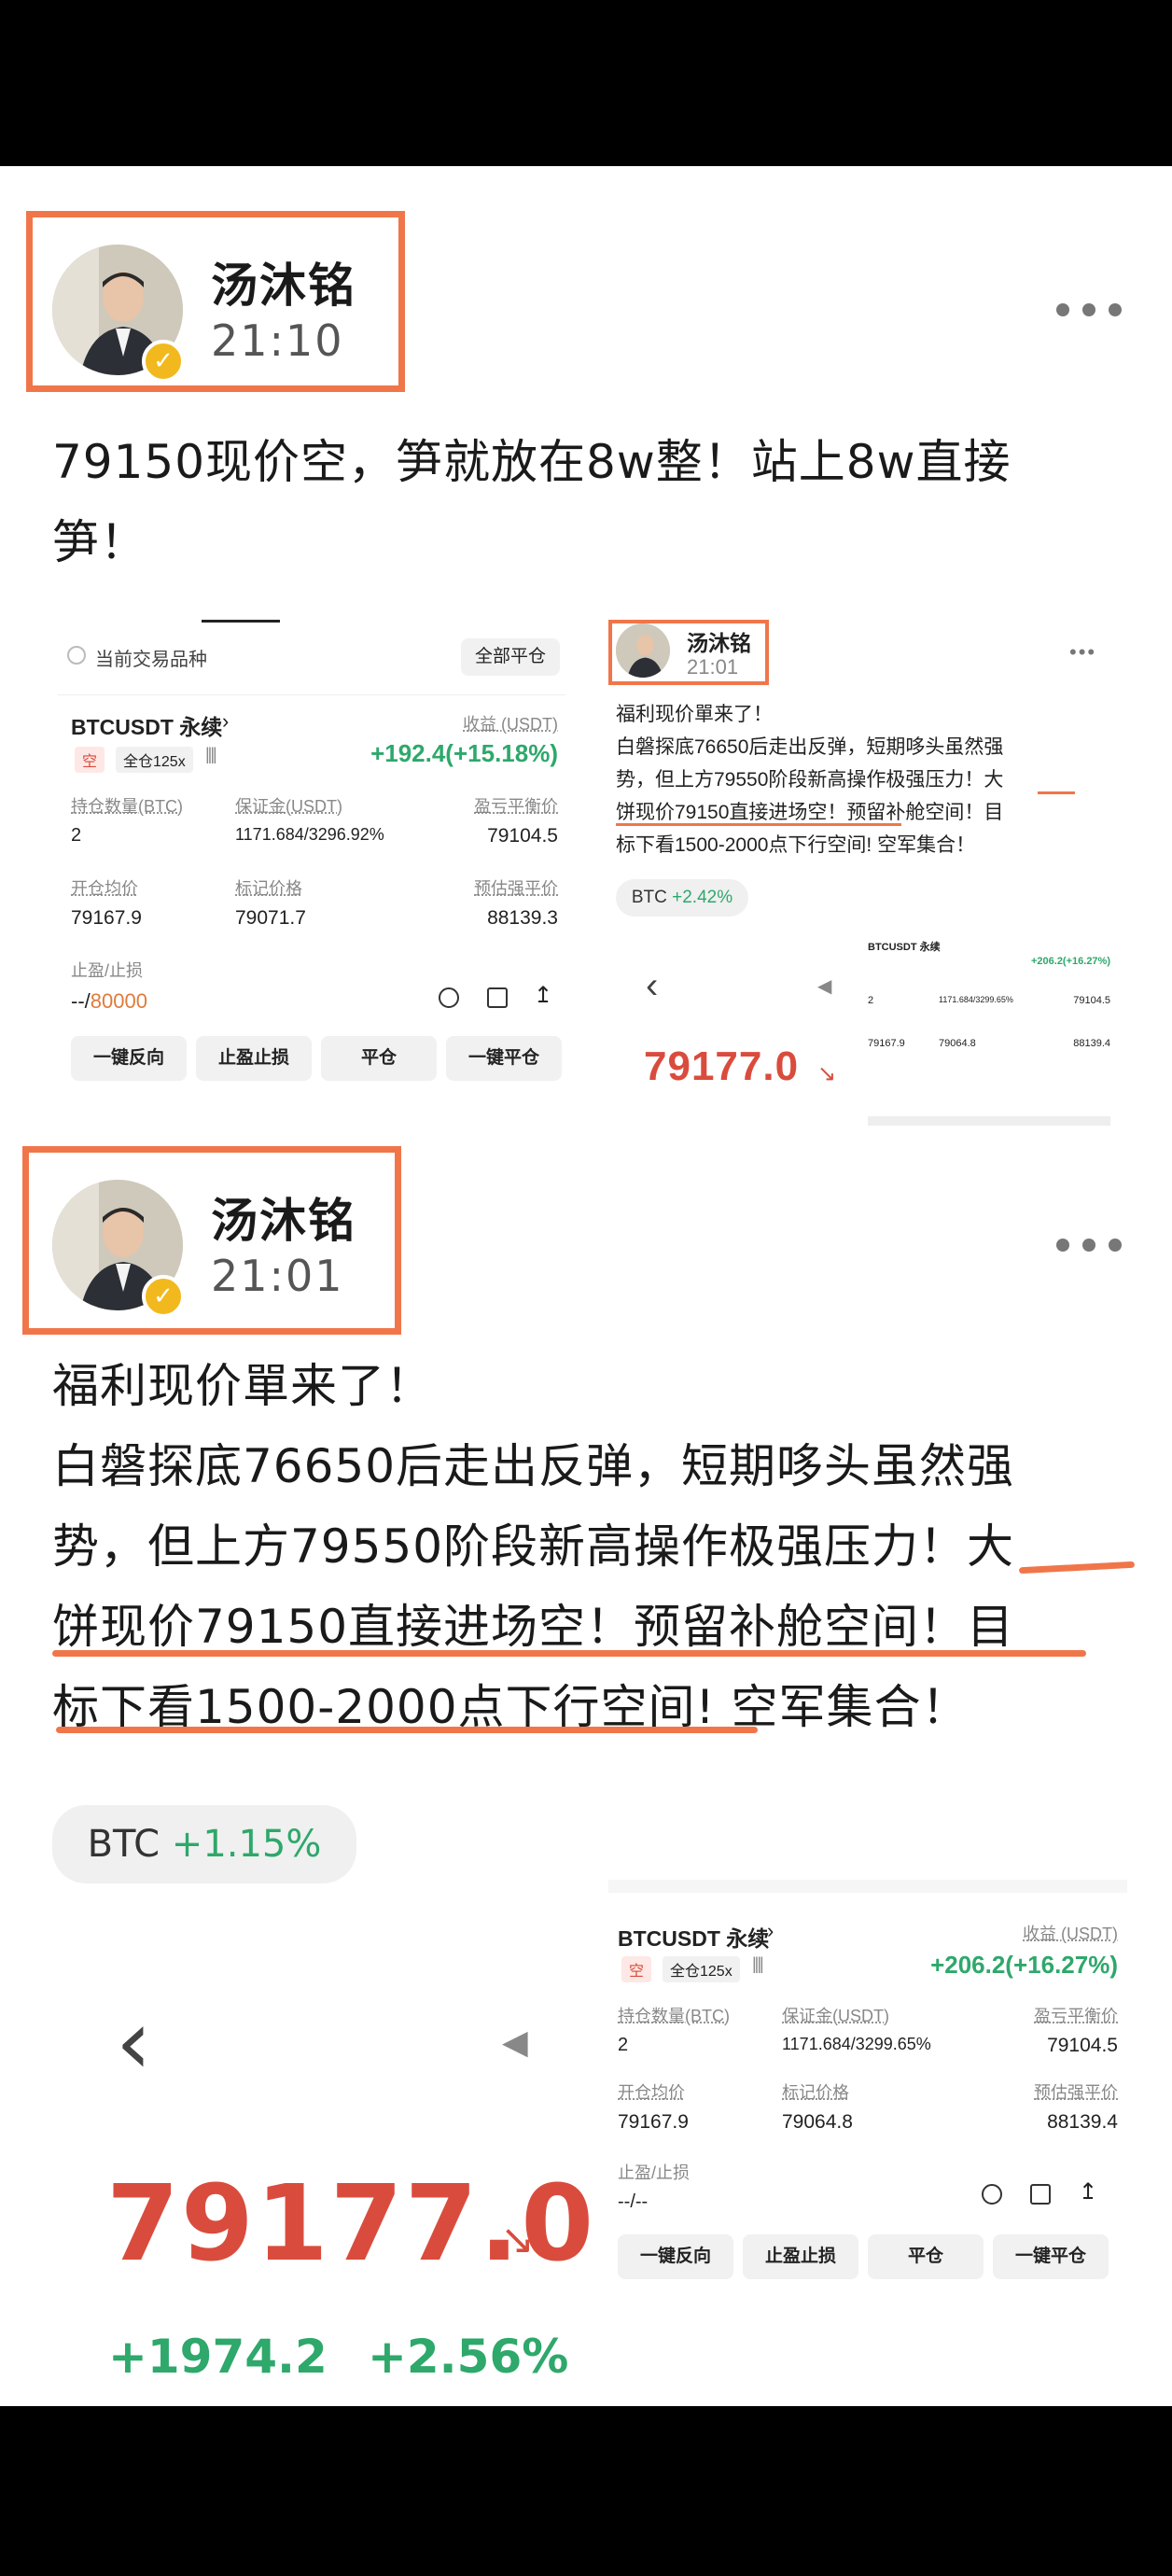  I want to click on mini-price-arrow-icon: ↘, so click(827, 1073).